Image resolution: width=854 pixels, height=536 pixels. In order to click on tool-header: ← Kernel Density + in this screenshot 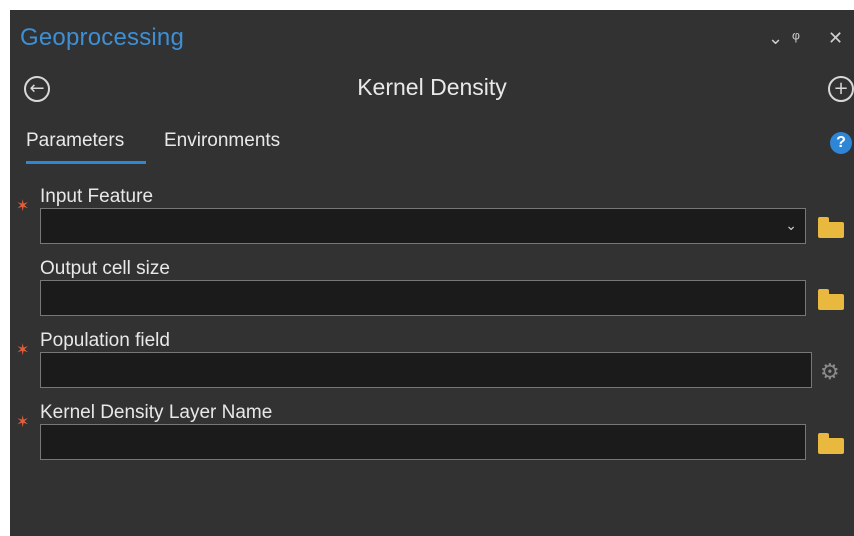, I will do `click(432, 92)`.